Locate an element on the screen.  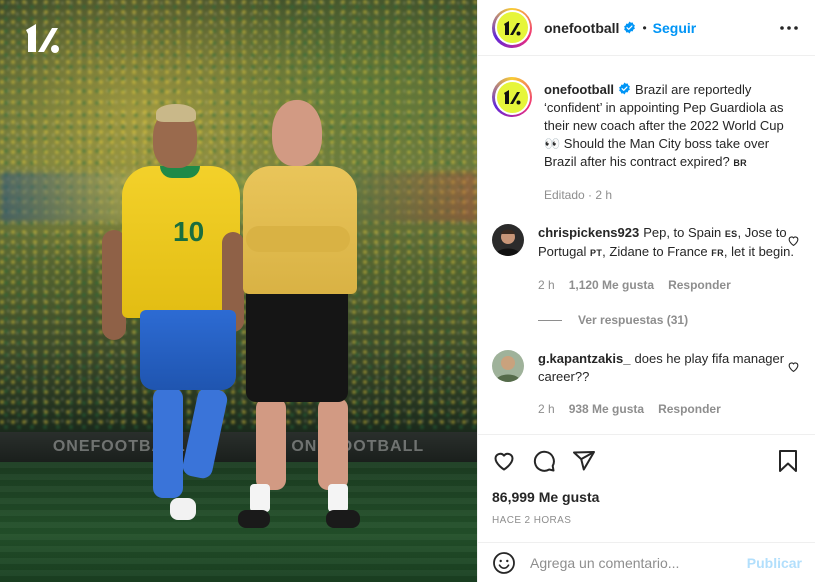
comment-text: Pep, to Spain is located at coordinates (682, 232).